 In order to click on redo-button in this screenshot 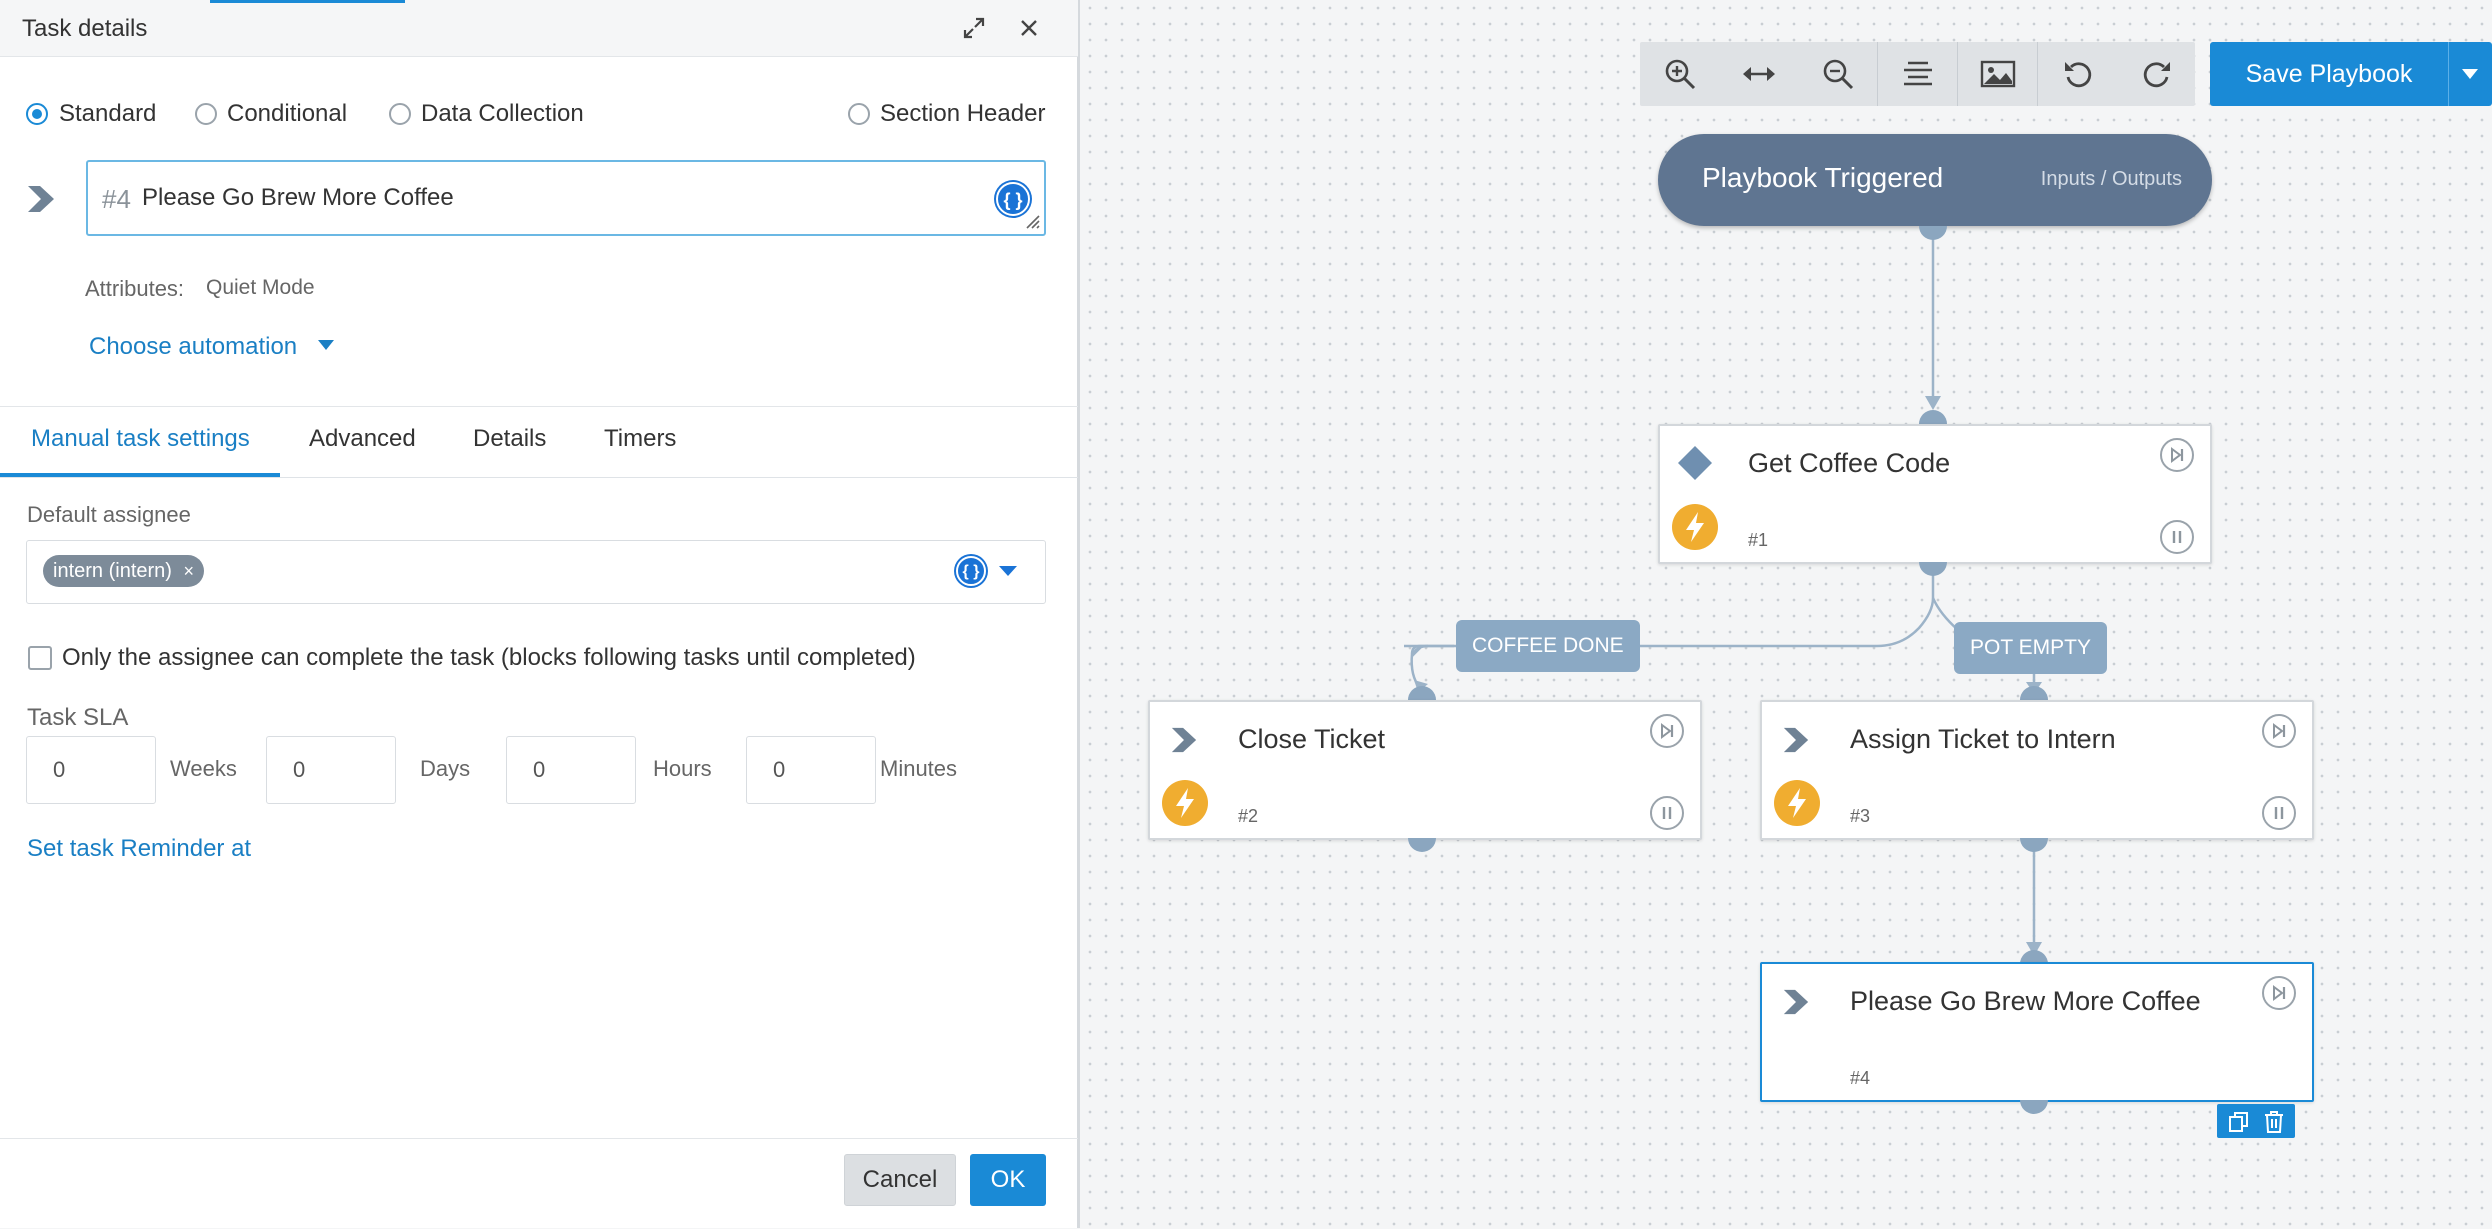, I will do `click(2156, 74)`.